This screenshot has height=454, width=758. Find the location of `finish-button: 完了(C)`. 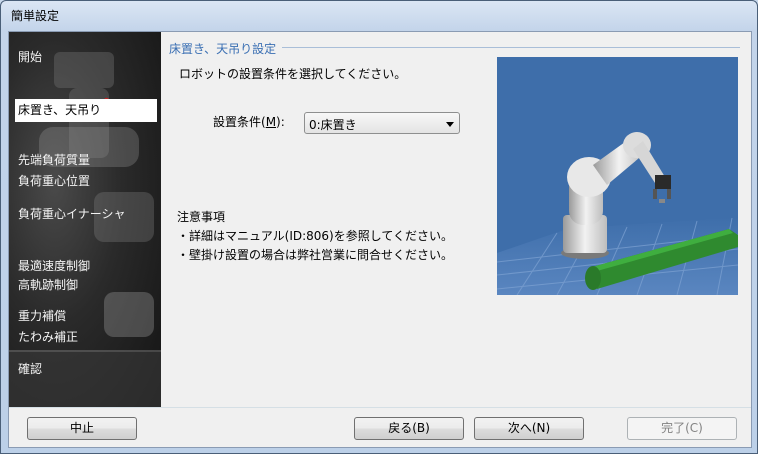

finish-button: 完了(C) is located at coordinates (682, 428).